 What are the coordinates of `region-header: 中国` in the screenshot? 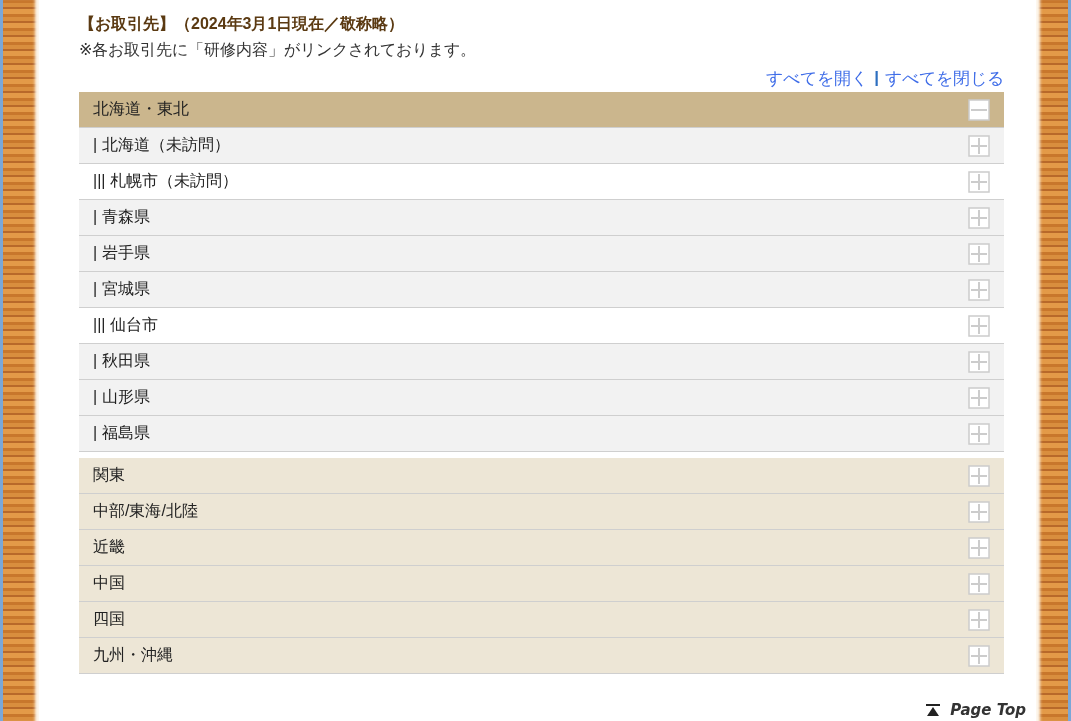 It's located at (541, 584).